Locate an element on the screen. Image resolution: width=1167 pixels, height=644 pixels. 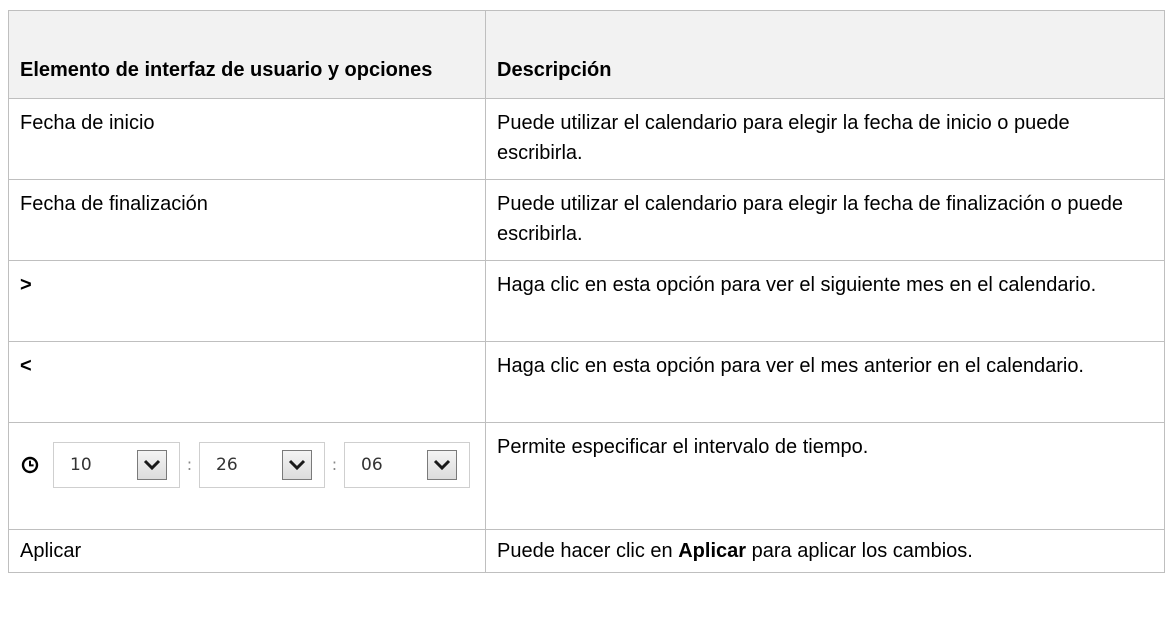
hours-dropdown-button is located at coordinates (152, 465).